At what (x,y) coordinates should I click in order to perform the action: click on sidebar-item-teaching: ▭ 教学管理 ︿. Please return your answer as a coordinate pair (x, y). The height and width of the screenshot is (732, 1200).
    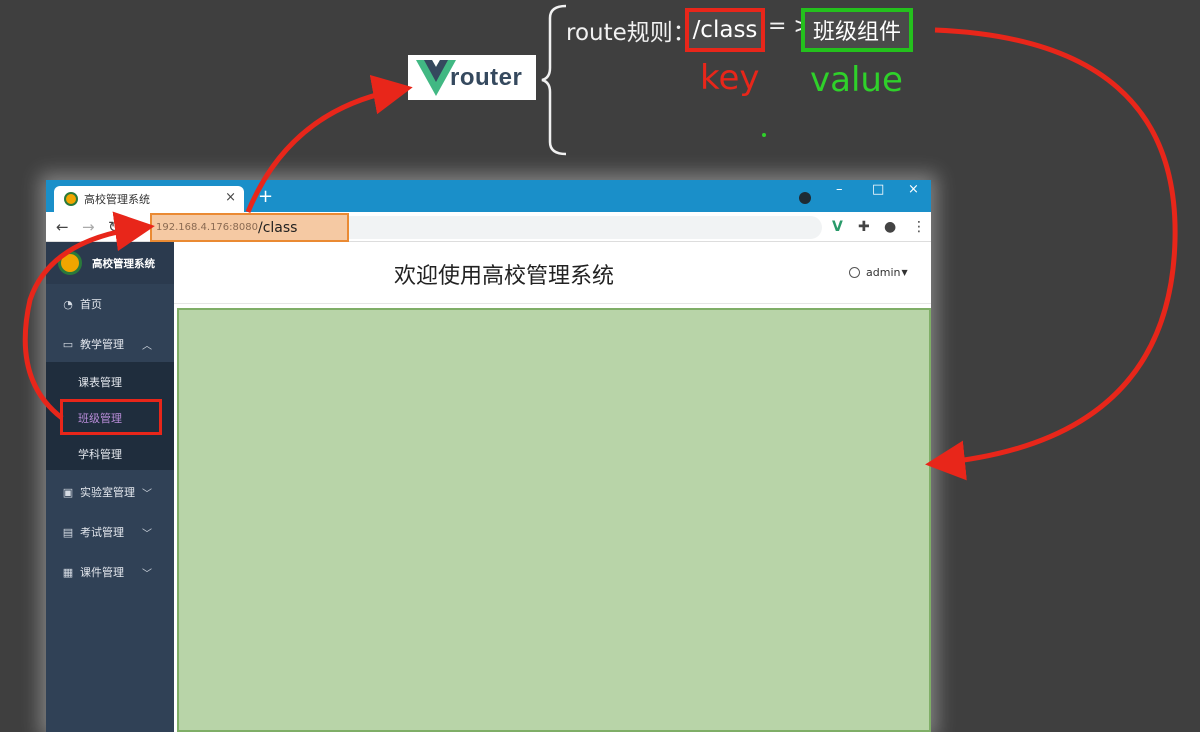
    Looking at the image, I should click on (110, 344).